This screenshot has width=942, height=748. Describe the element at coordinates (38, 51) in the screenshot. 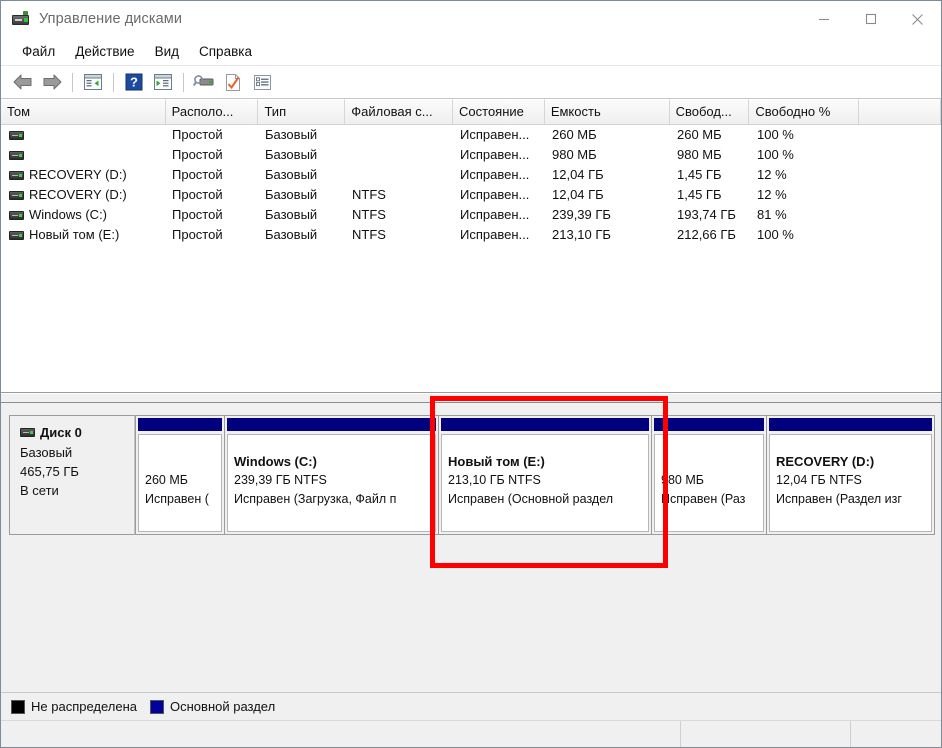

I see `menu-item-file: Файл` at that location.